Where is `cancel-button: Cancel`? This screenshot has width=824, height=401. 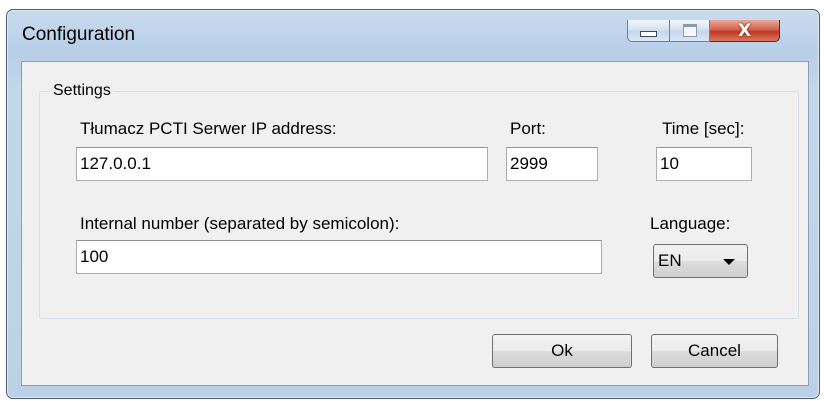 cancel-button: Cancel is located at coordinates (714, 351).